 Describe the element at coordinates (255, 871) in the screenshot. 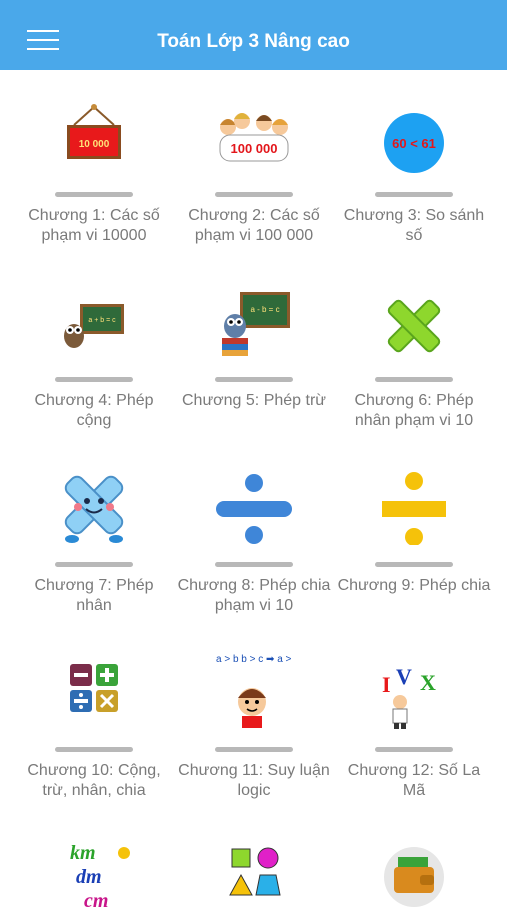

I see `shapes-icon` at that location.